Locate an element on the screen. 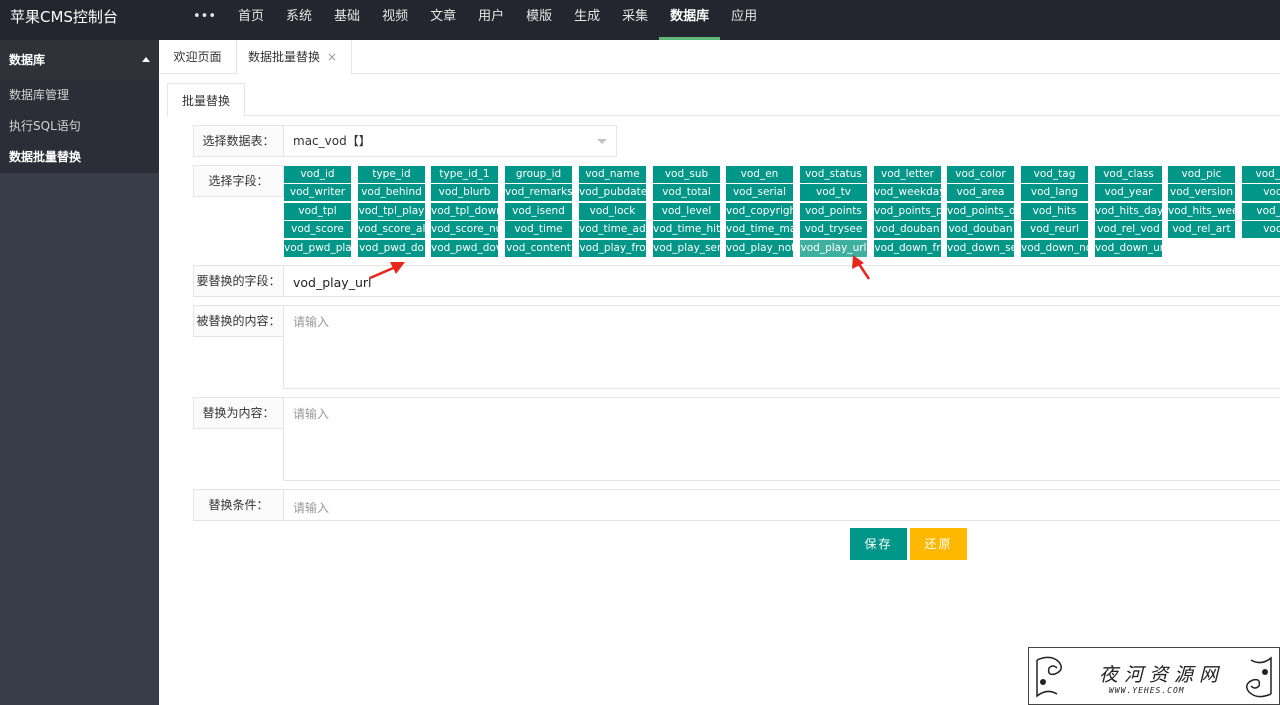  nav-item-2: 系统 is located at coordinates (299, 20).